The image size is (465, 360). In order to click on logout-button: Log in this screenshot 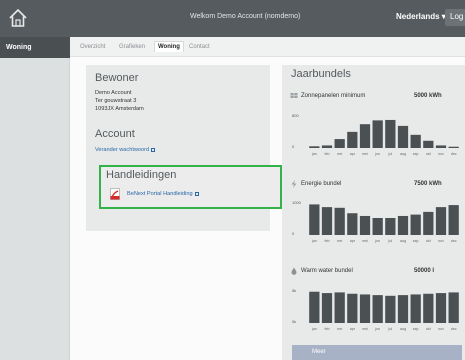, I will do `click(455, 17)`.